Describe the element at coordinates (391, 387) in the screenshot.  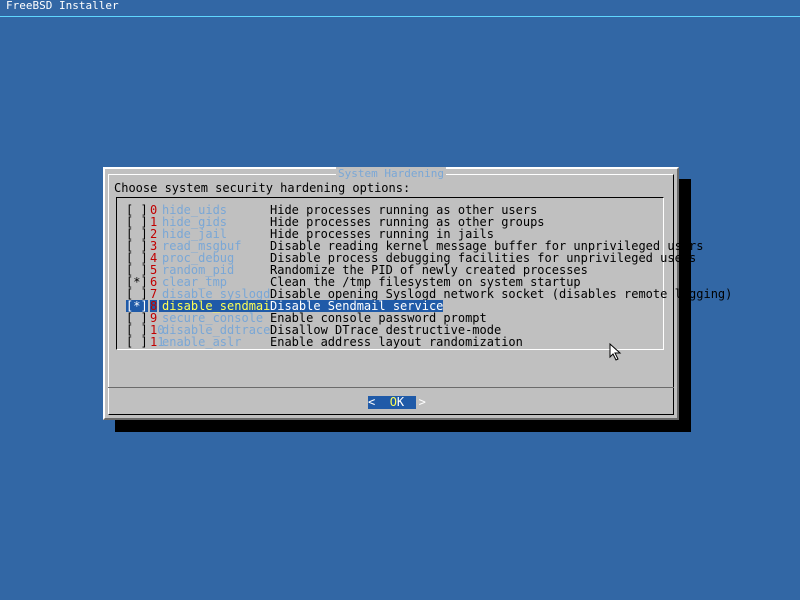
I see `button-separator` at that location.